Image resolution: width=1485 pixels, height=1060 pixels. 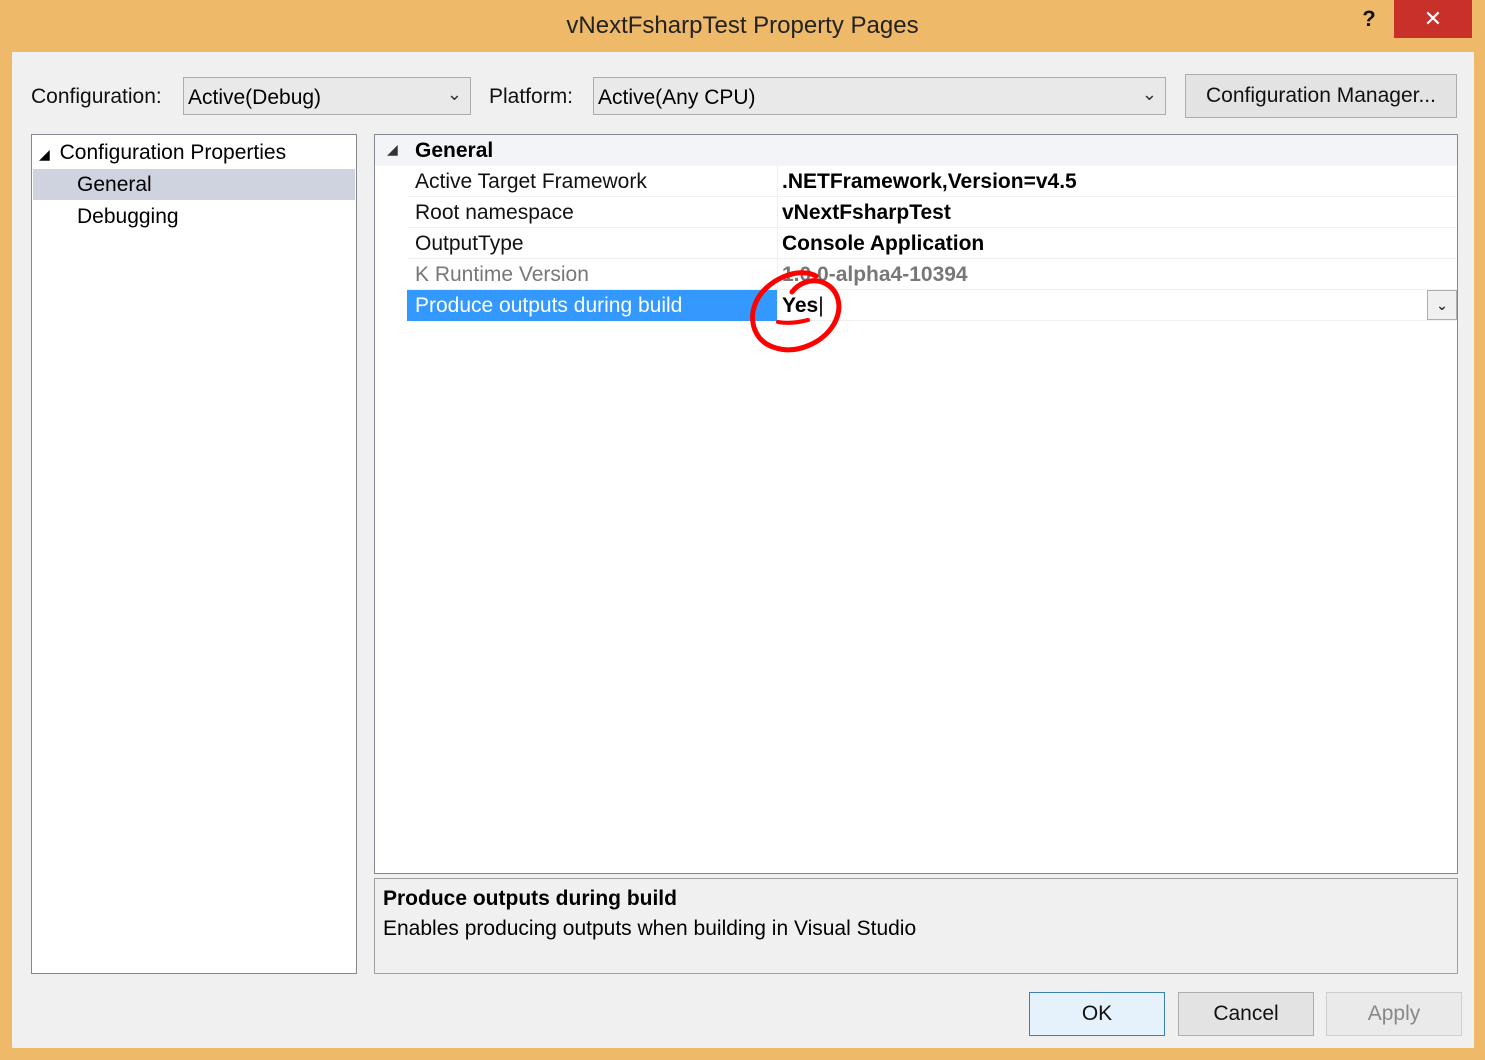 What do you see at coordinates (494, 212) in the screenshot?
I see `property-name: Root namespace` at bounding box center [494, 212].